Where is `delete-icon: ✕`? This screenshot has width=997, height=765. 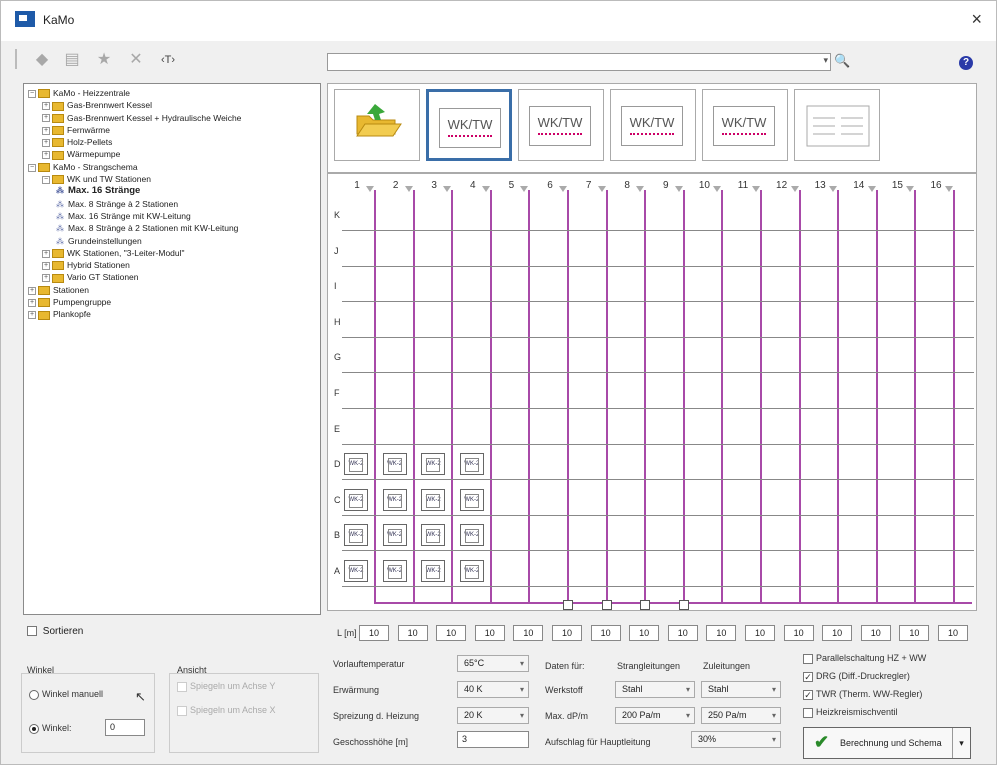 delete-icon: ✕ is located at coordinates (136, 60).